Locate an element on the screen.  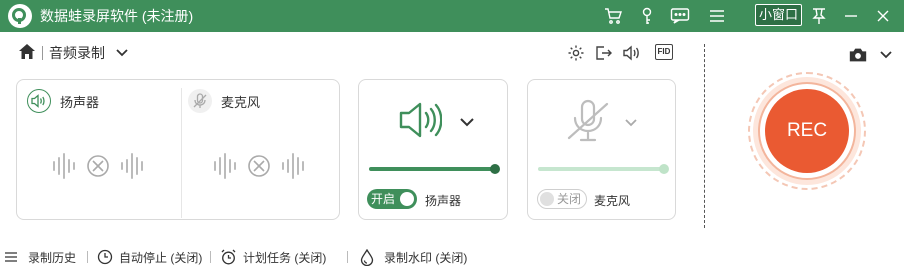
bottom-toolbar: 录制历史 自动停止 (关闭) 计划任务 (关闭) 录制水印 (关闭) is located at coordinates (452, 257).